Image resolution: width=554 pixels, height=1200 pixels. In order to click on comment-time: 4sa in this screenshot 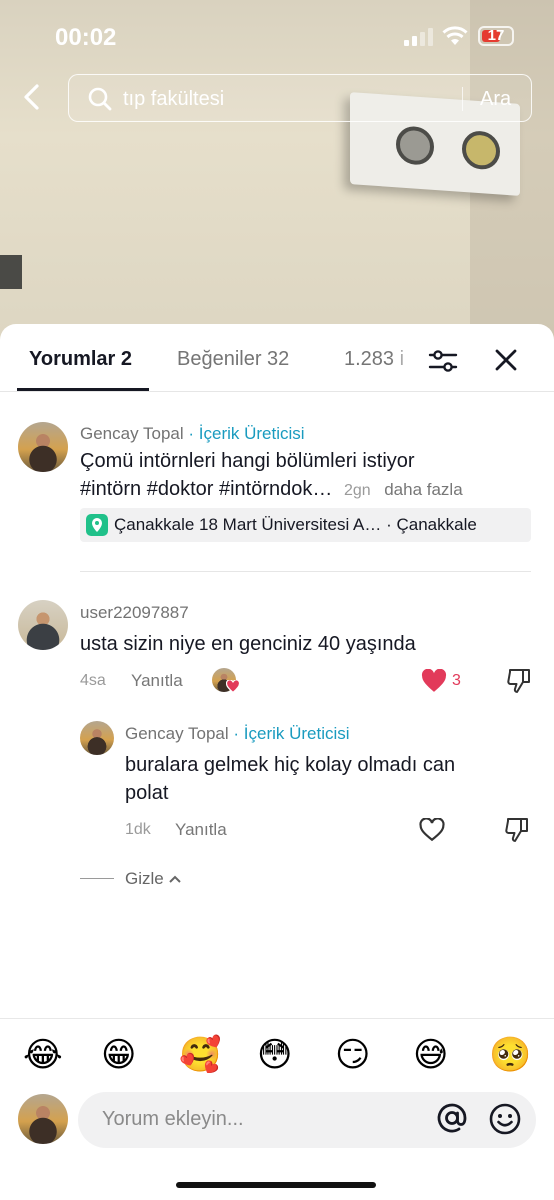, I will do `click(93, 680)`.